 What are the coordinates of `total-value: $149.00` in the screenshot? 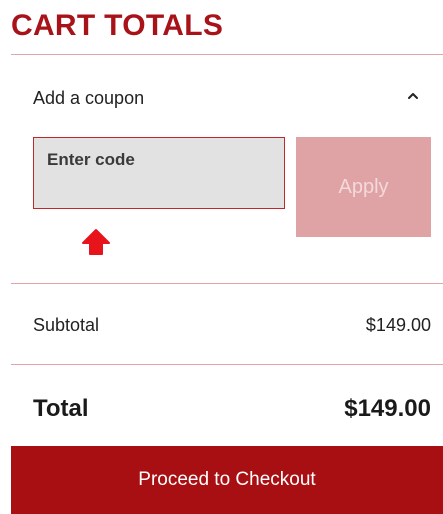 It's located at (387, 408).